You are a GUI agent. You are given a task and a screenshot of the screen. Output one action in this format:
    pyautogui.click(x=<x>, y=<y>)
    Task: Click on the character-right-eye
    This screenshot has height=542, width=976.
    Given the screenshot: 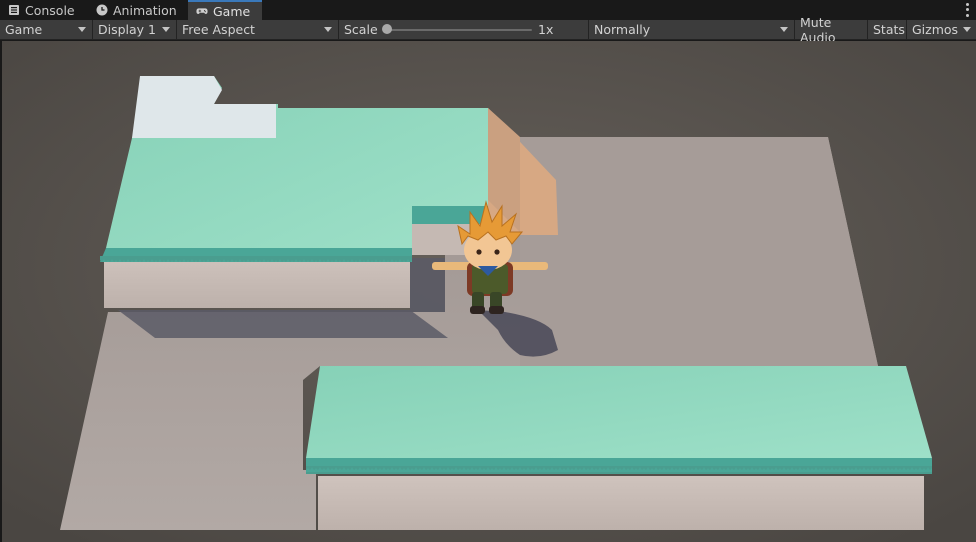 What is the action you would take?
    pyautogui.click(x=497, y=252)
    